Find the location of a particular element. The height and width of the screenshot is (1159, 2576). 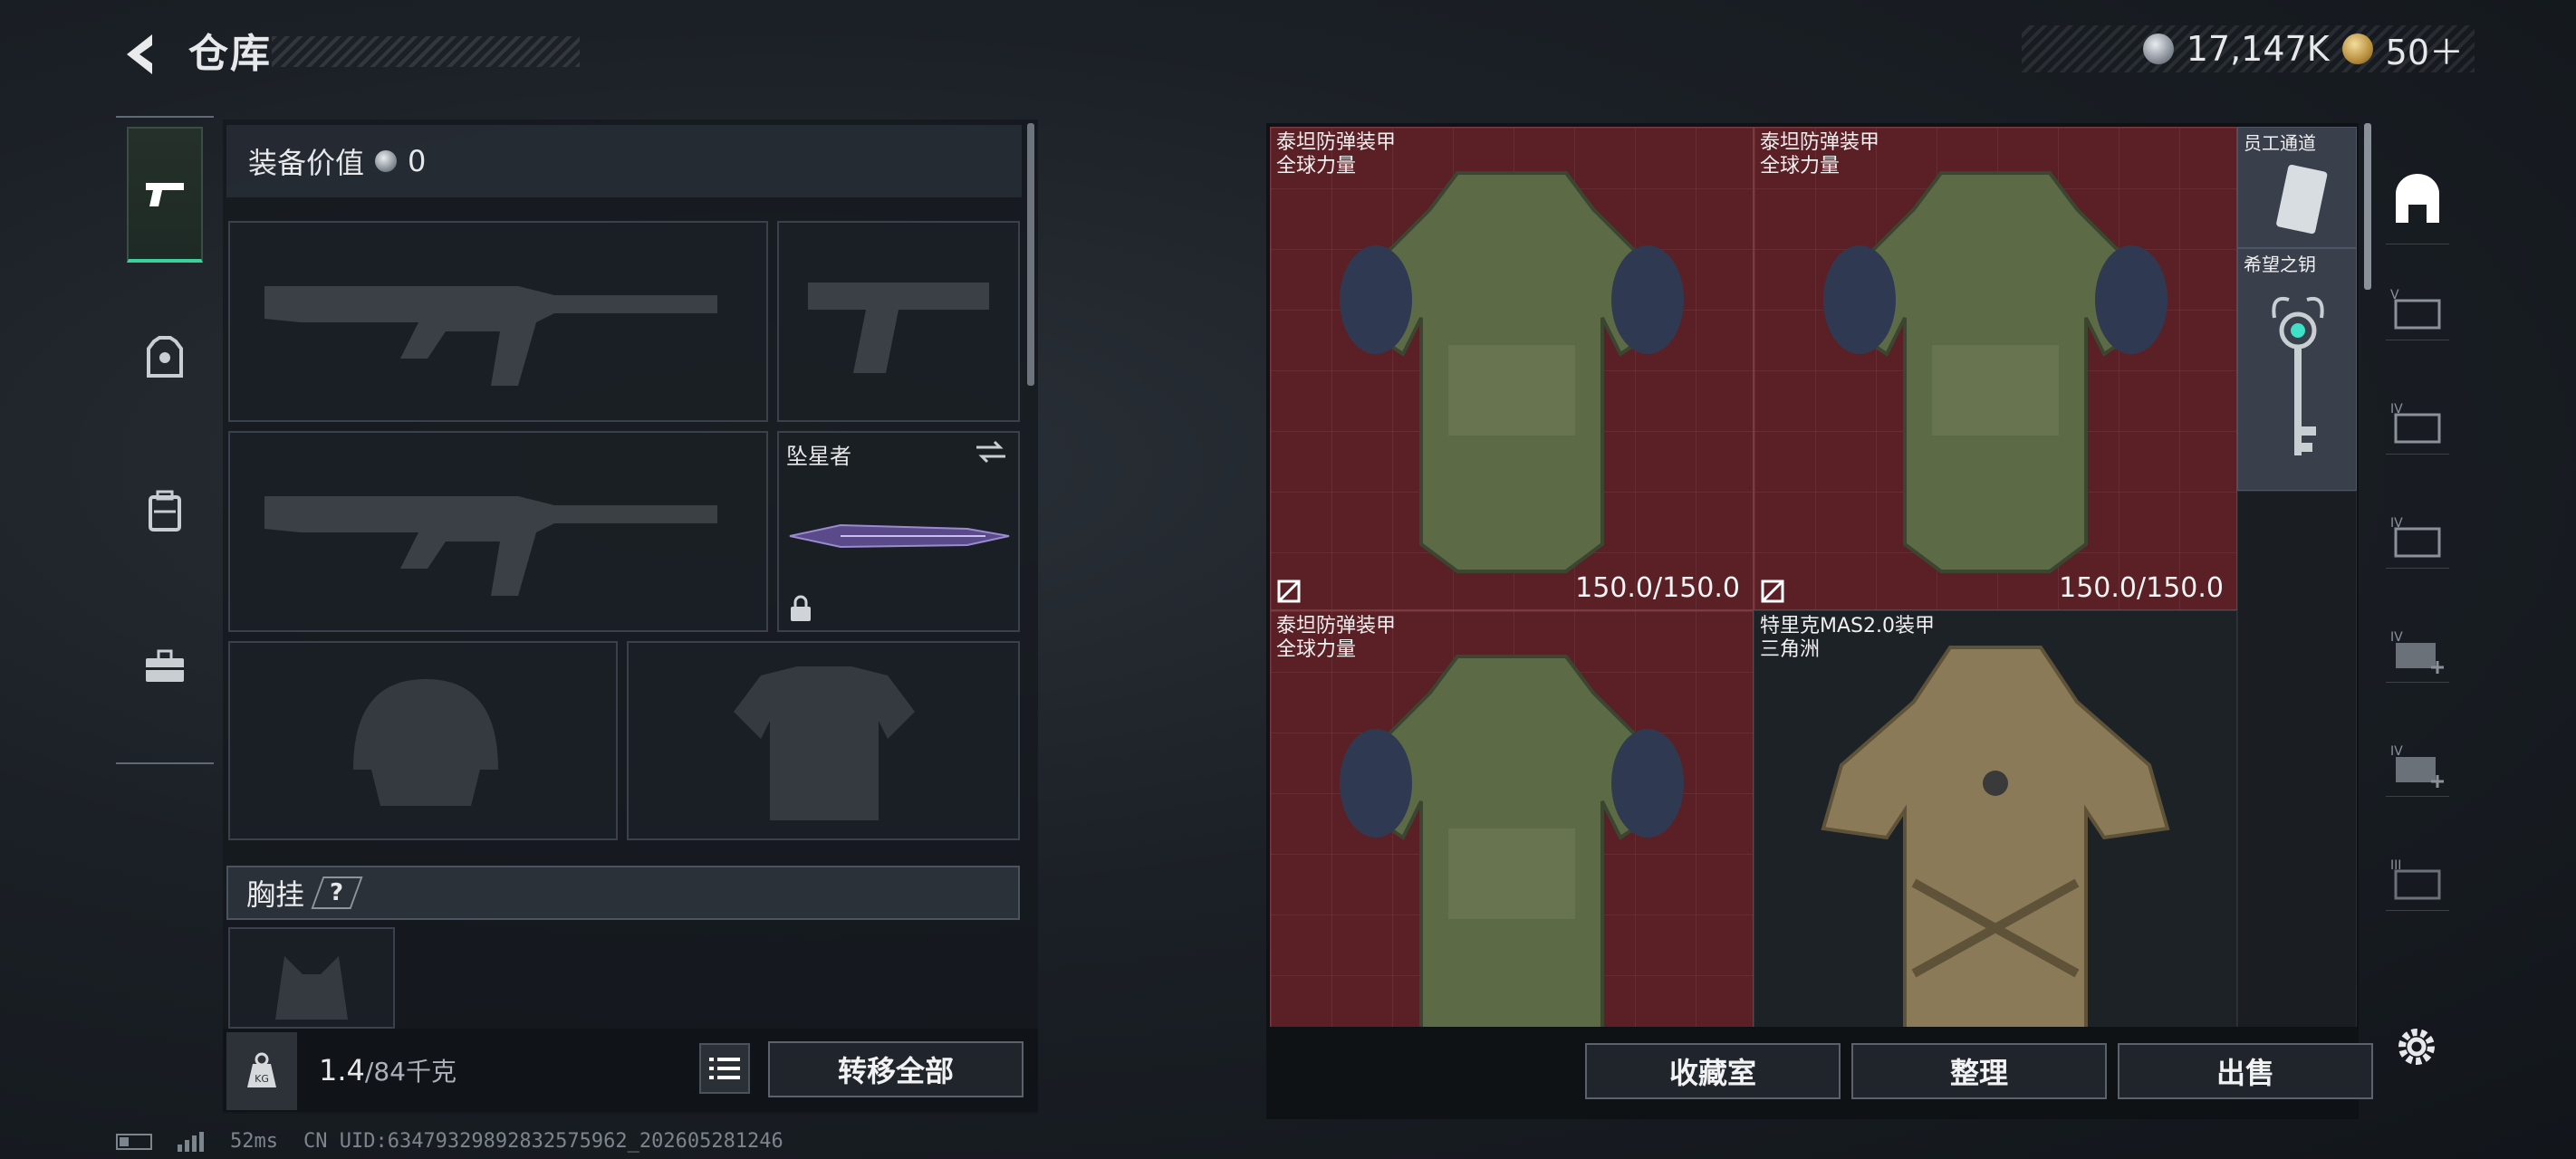

storage-item: 特里克MAS2.0装甲 三角洲 is located at coordinates (1995, 818).